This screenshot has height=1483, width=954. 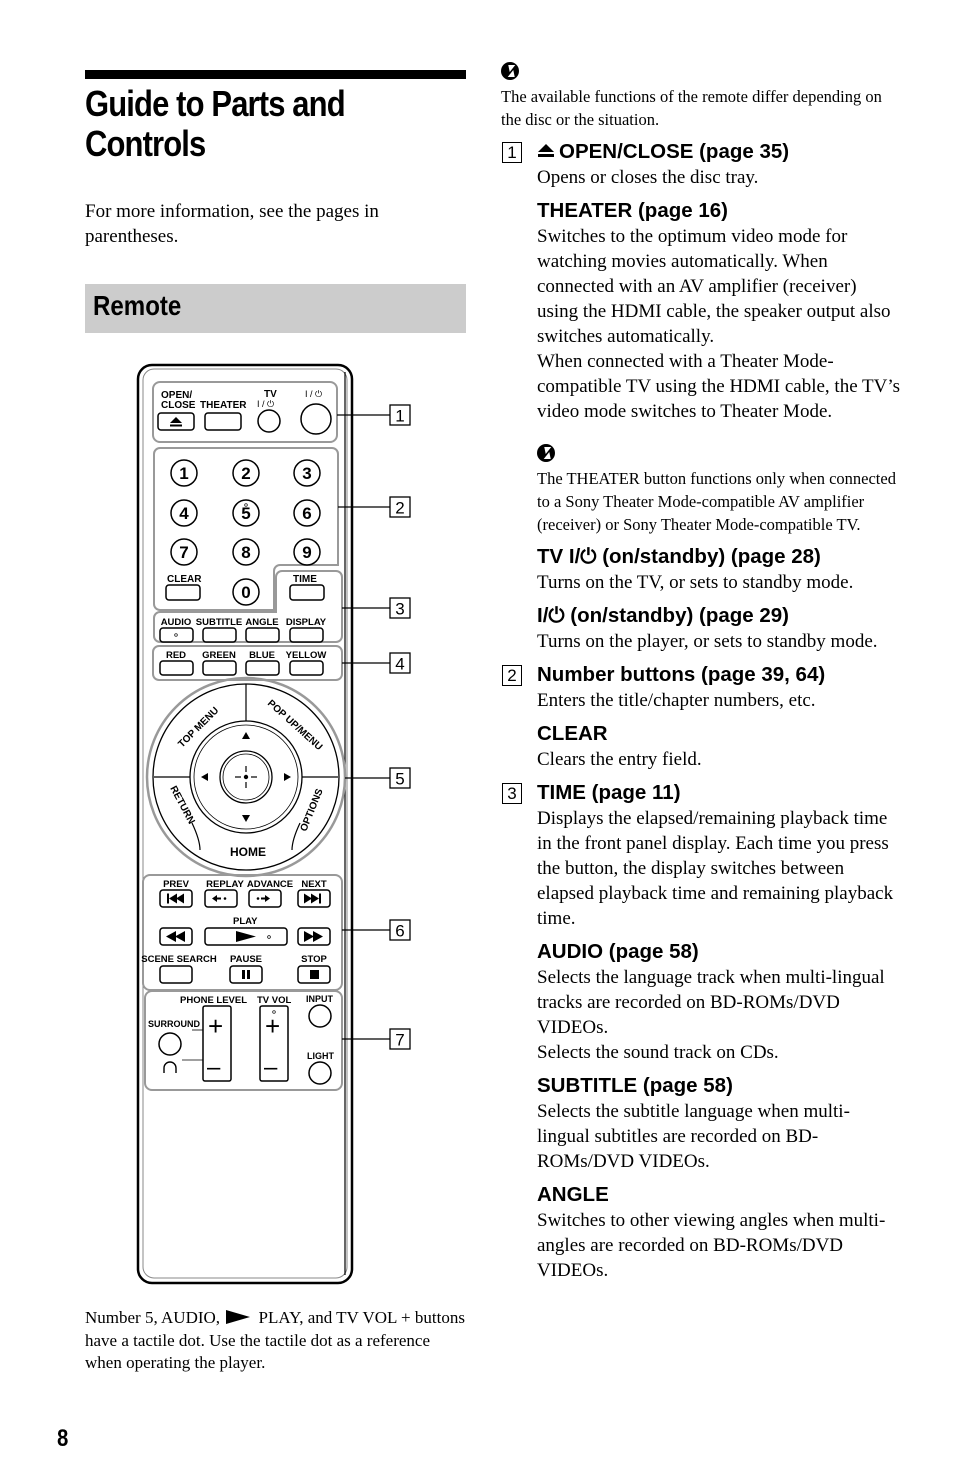 What do you see at coordinates (400, 608) in the screenshot?
I see `callout-3: 3` at bounding box center [400, 608].